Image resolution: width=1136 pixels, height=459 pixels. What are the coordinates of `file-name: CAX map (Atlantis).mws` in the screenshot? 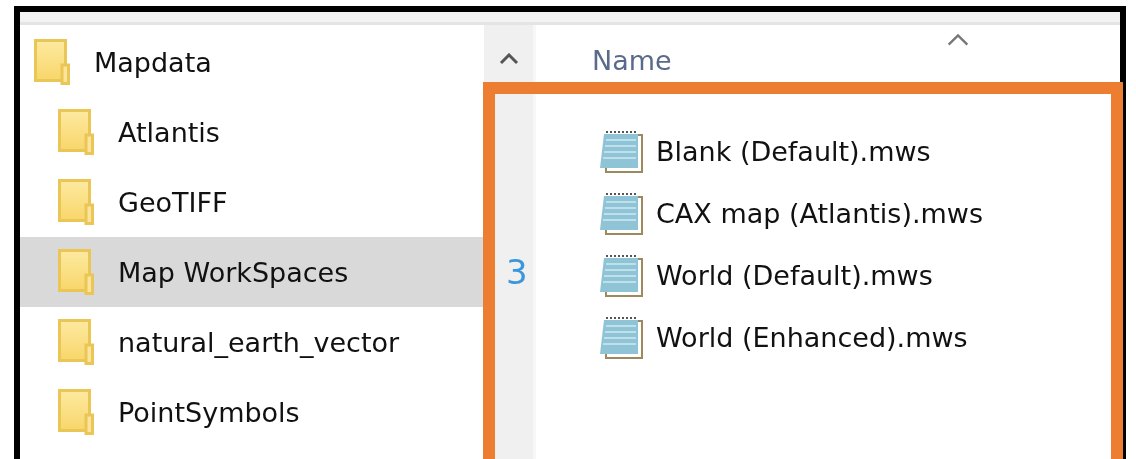 It's located at (819, 213).